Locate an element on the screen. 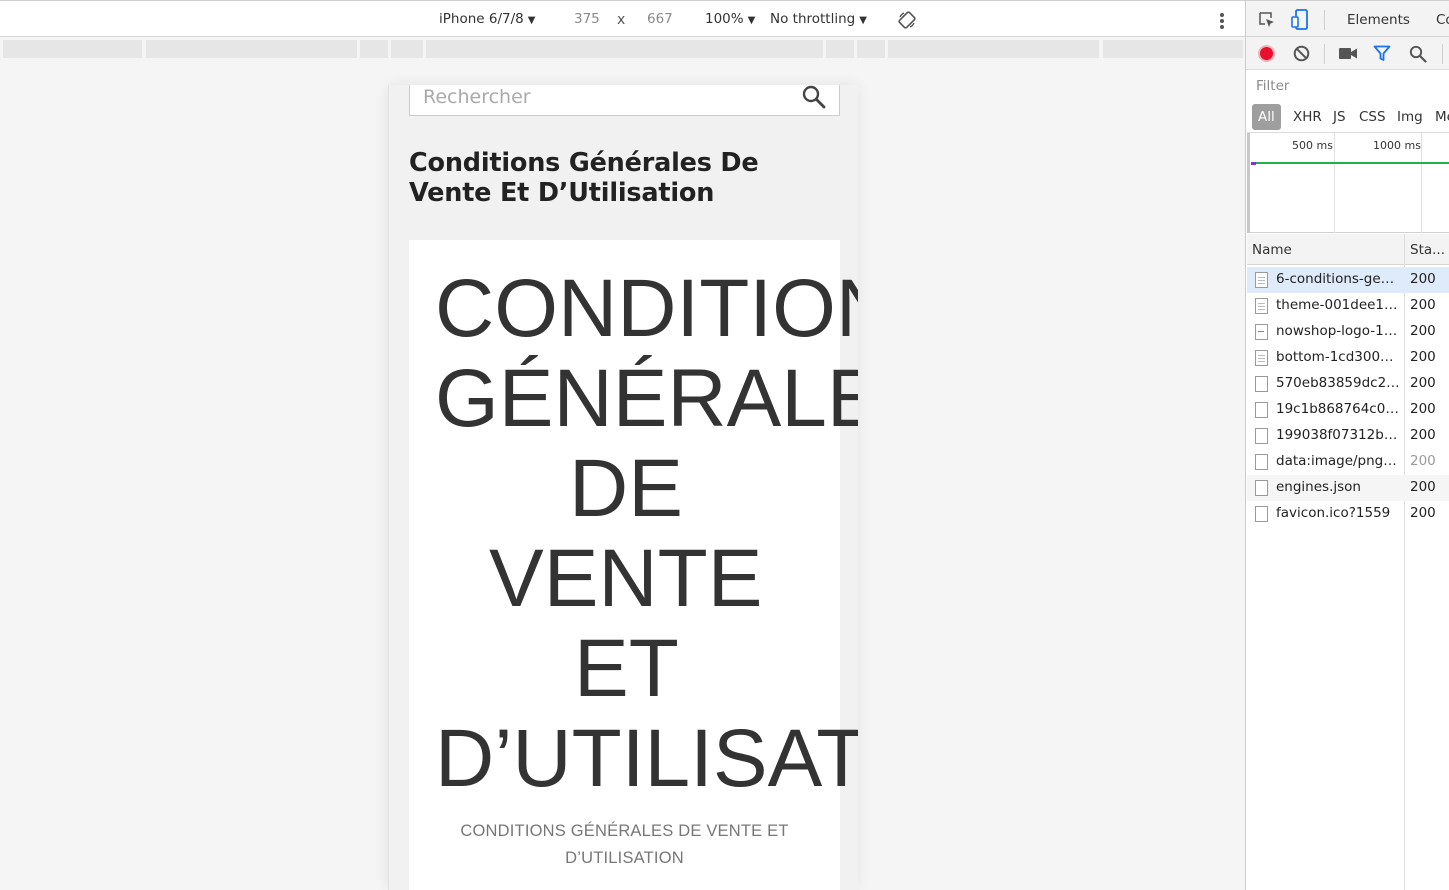 This screenshot has width=1449, height=890. device-select: iPhone 6/7/8 ▼ is located at coordinates (487, 19).